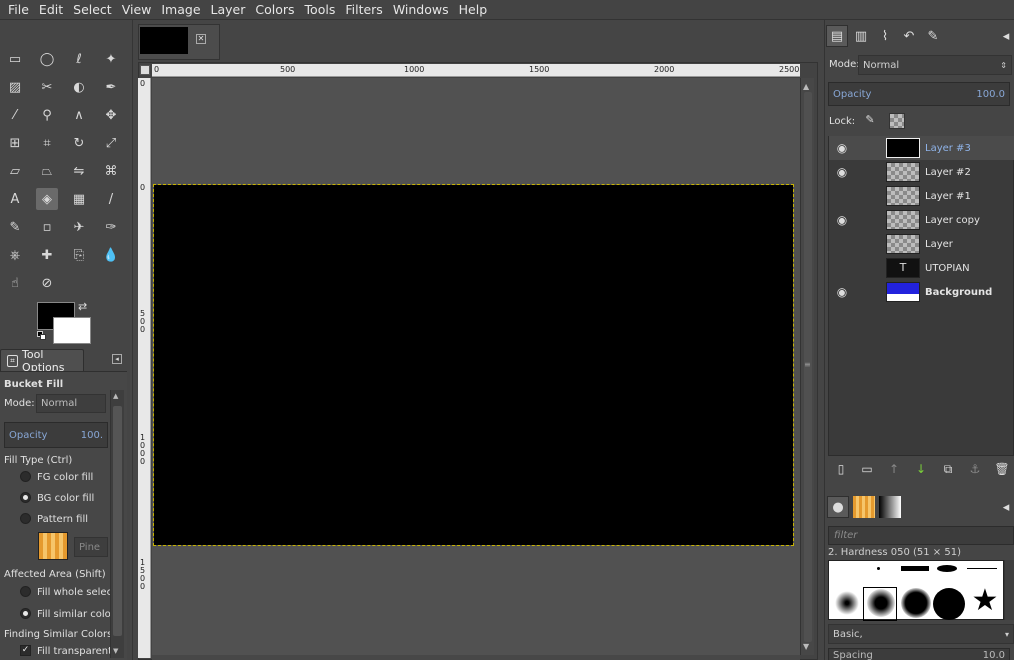  I want to click on menu-layer: Layer, so click(228, 9).